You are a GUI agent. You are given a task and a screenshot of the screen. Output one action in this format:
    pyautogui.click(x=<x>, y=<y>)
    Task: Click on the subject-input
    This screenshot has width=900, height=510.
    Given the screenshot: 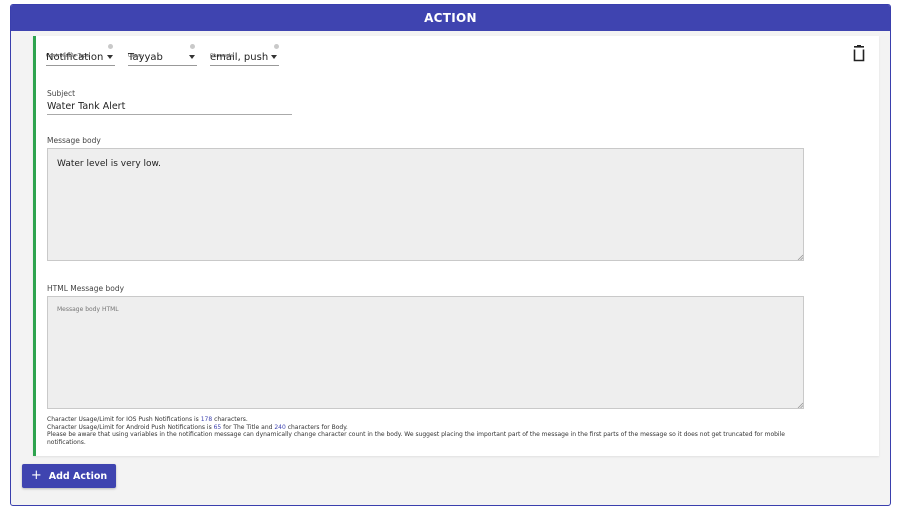 What is the action you would take?
    pyautogui.click(x=169, y=107)
    